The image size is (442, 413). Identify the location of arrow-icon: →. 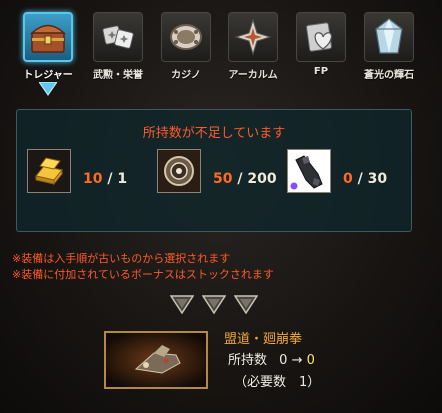
(297, 360).